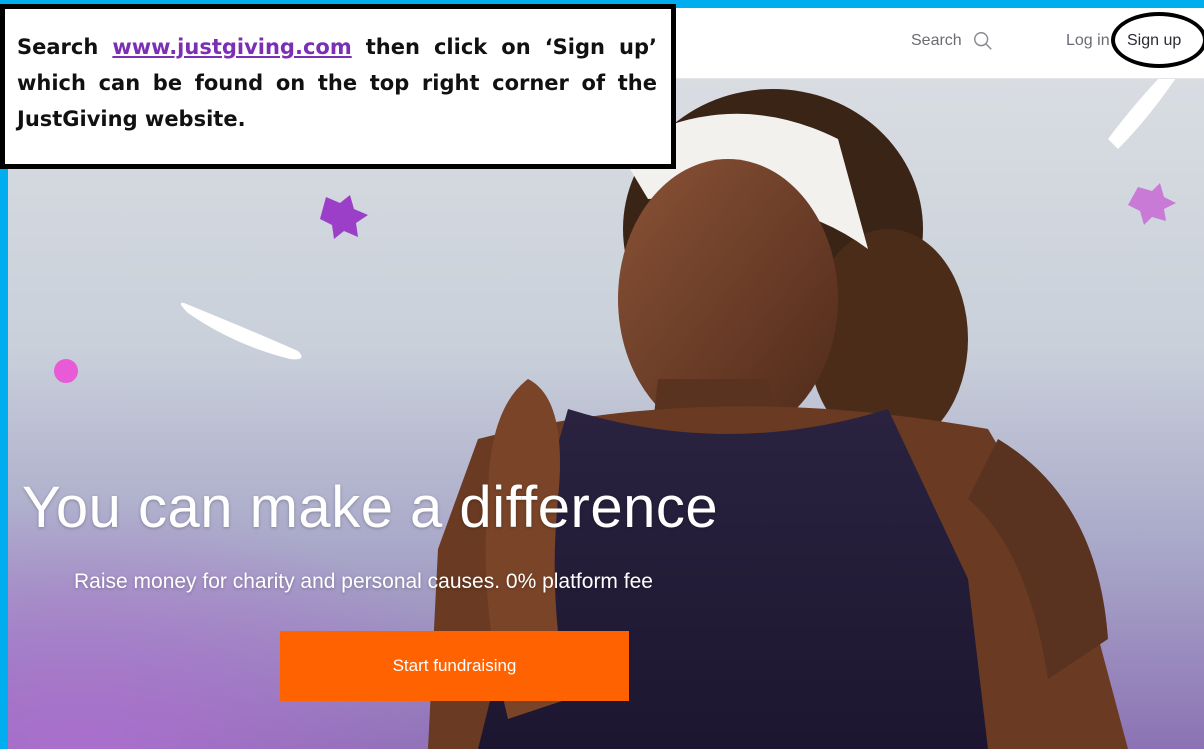  I want to click on login-link: Log in, so click(1088, 41).